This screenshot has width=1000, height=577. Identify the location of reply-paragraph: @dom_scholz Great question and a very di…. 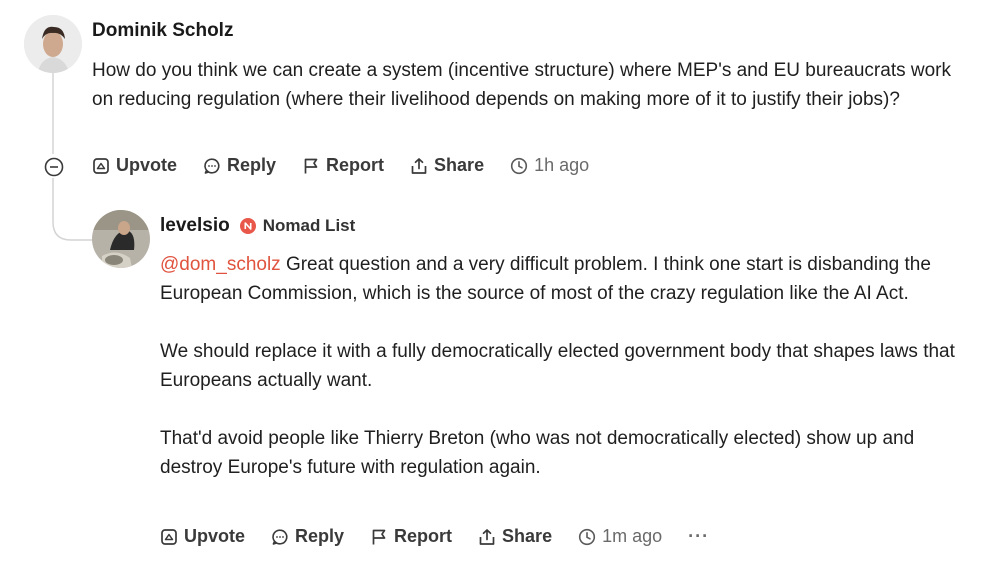
(560, 279).